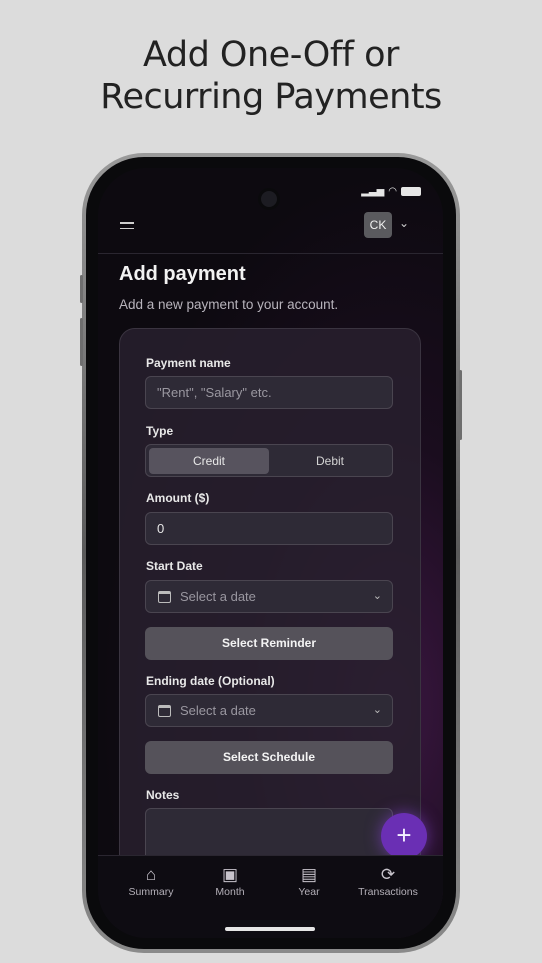 The image size is (542, 963). Describe the element at coordinates (218, 596) in the screenshot. I see `start-date-placeholder: Select a date` at that location.